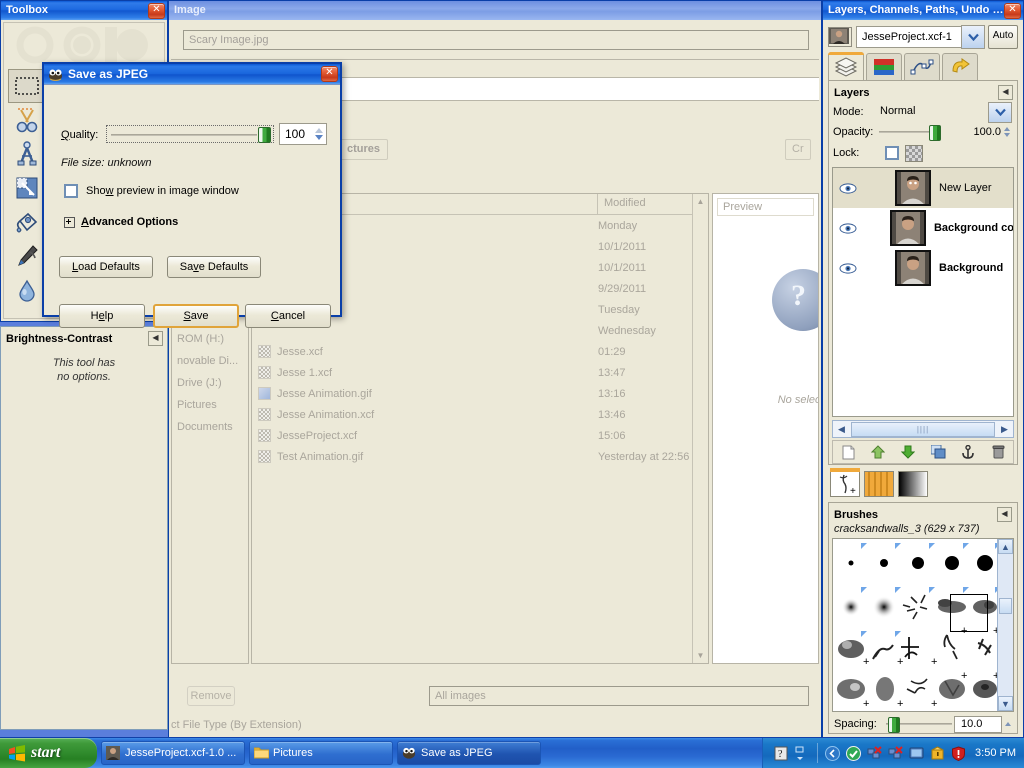  What do you see at coordinates (211, 696) in the screenshot?
I see `remove-button: Remove` at bounding box center [211, 696].